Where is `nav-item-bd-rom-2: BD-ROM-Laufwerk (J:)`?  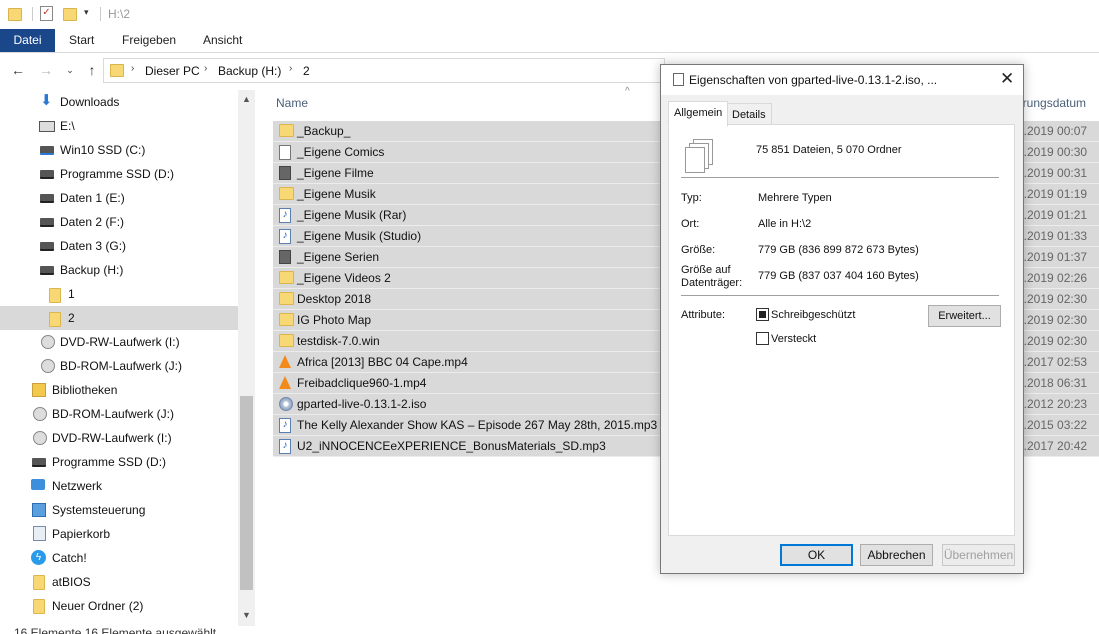
nav-item-bd-rom-2: BD-ROM-Laufwerk (J:) is located at coordinates (119, 414).